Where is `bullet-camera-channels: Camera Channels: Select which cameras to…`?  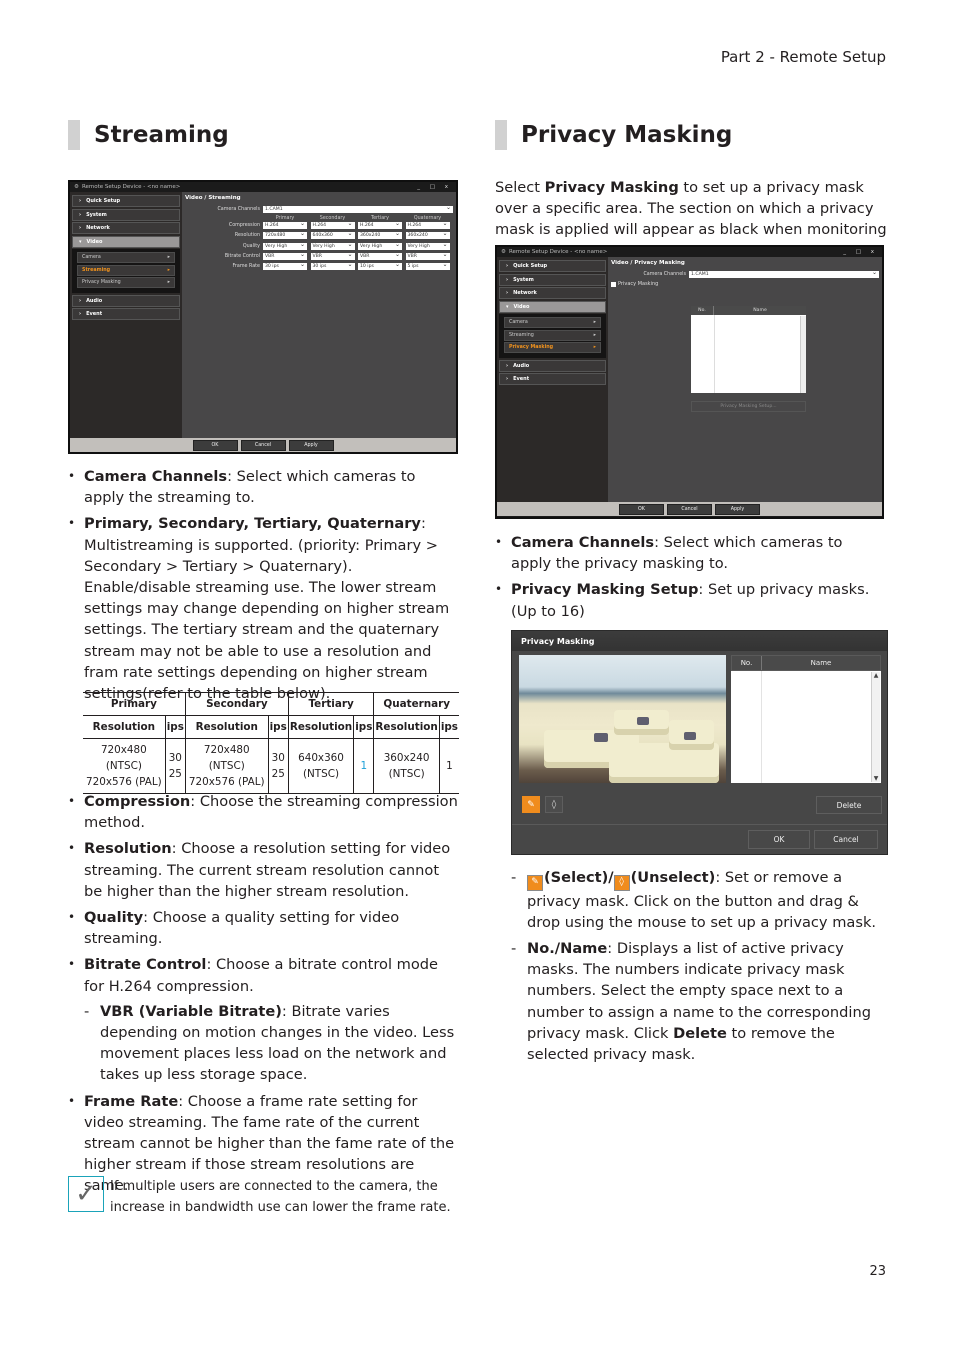
bullet-camera-channels: Camera Channels: Select which cameras to… is located at coordinates (691, 553).